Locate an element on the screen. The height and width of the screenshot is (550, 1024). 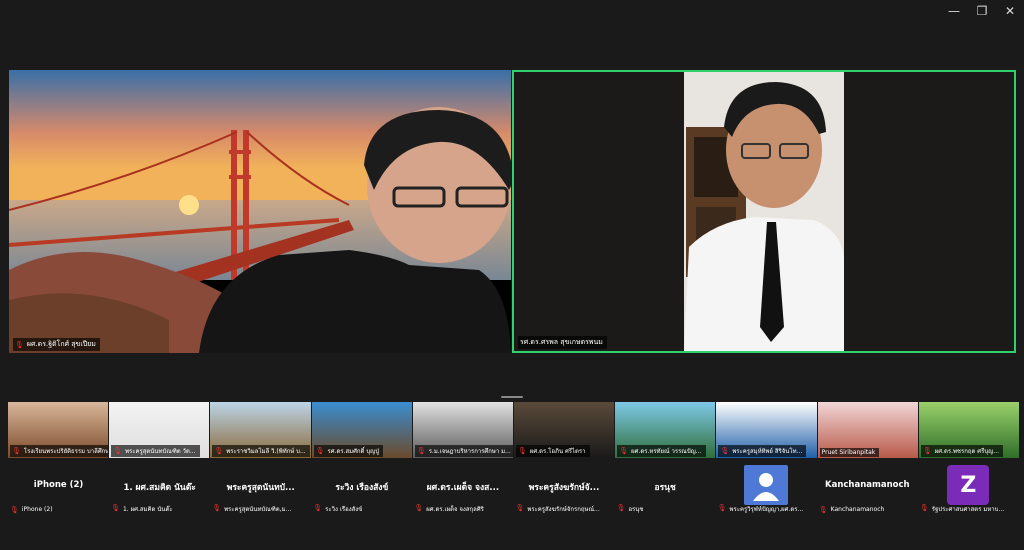
participant-display-name: อรนุช is located at coordinates (665, 488).